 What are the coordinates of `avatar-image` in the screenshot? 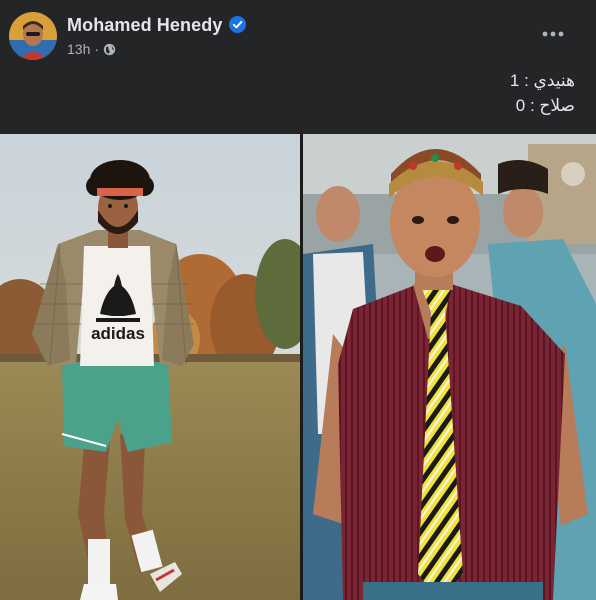 It's located at (33, 36).